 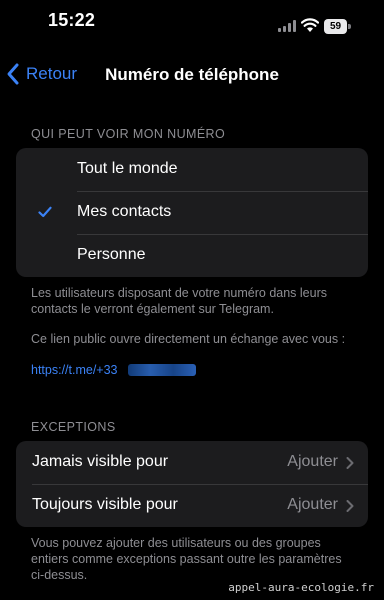 What do you see at coordinates (192, 255) in the screenshot?
I see `option-nobody: Personne` at bounding box center [192, 255].